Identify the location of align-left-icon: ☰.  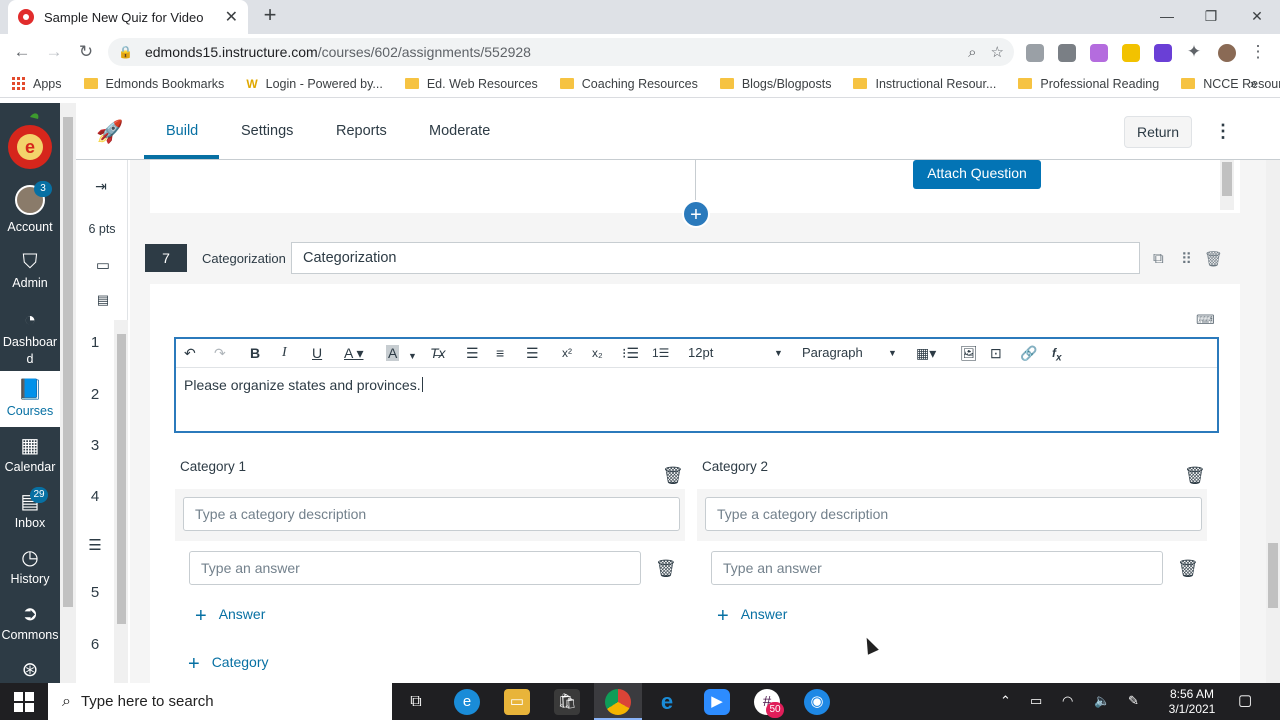
(472, 353).